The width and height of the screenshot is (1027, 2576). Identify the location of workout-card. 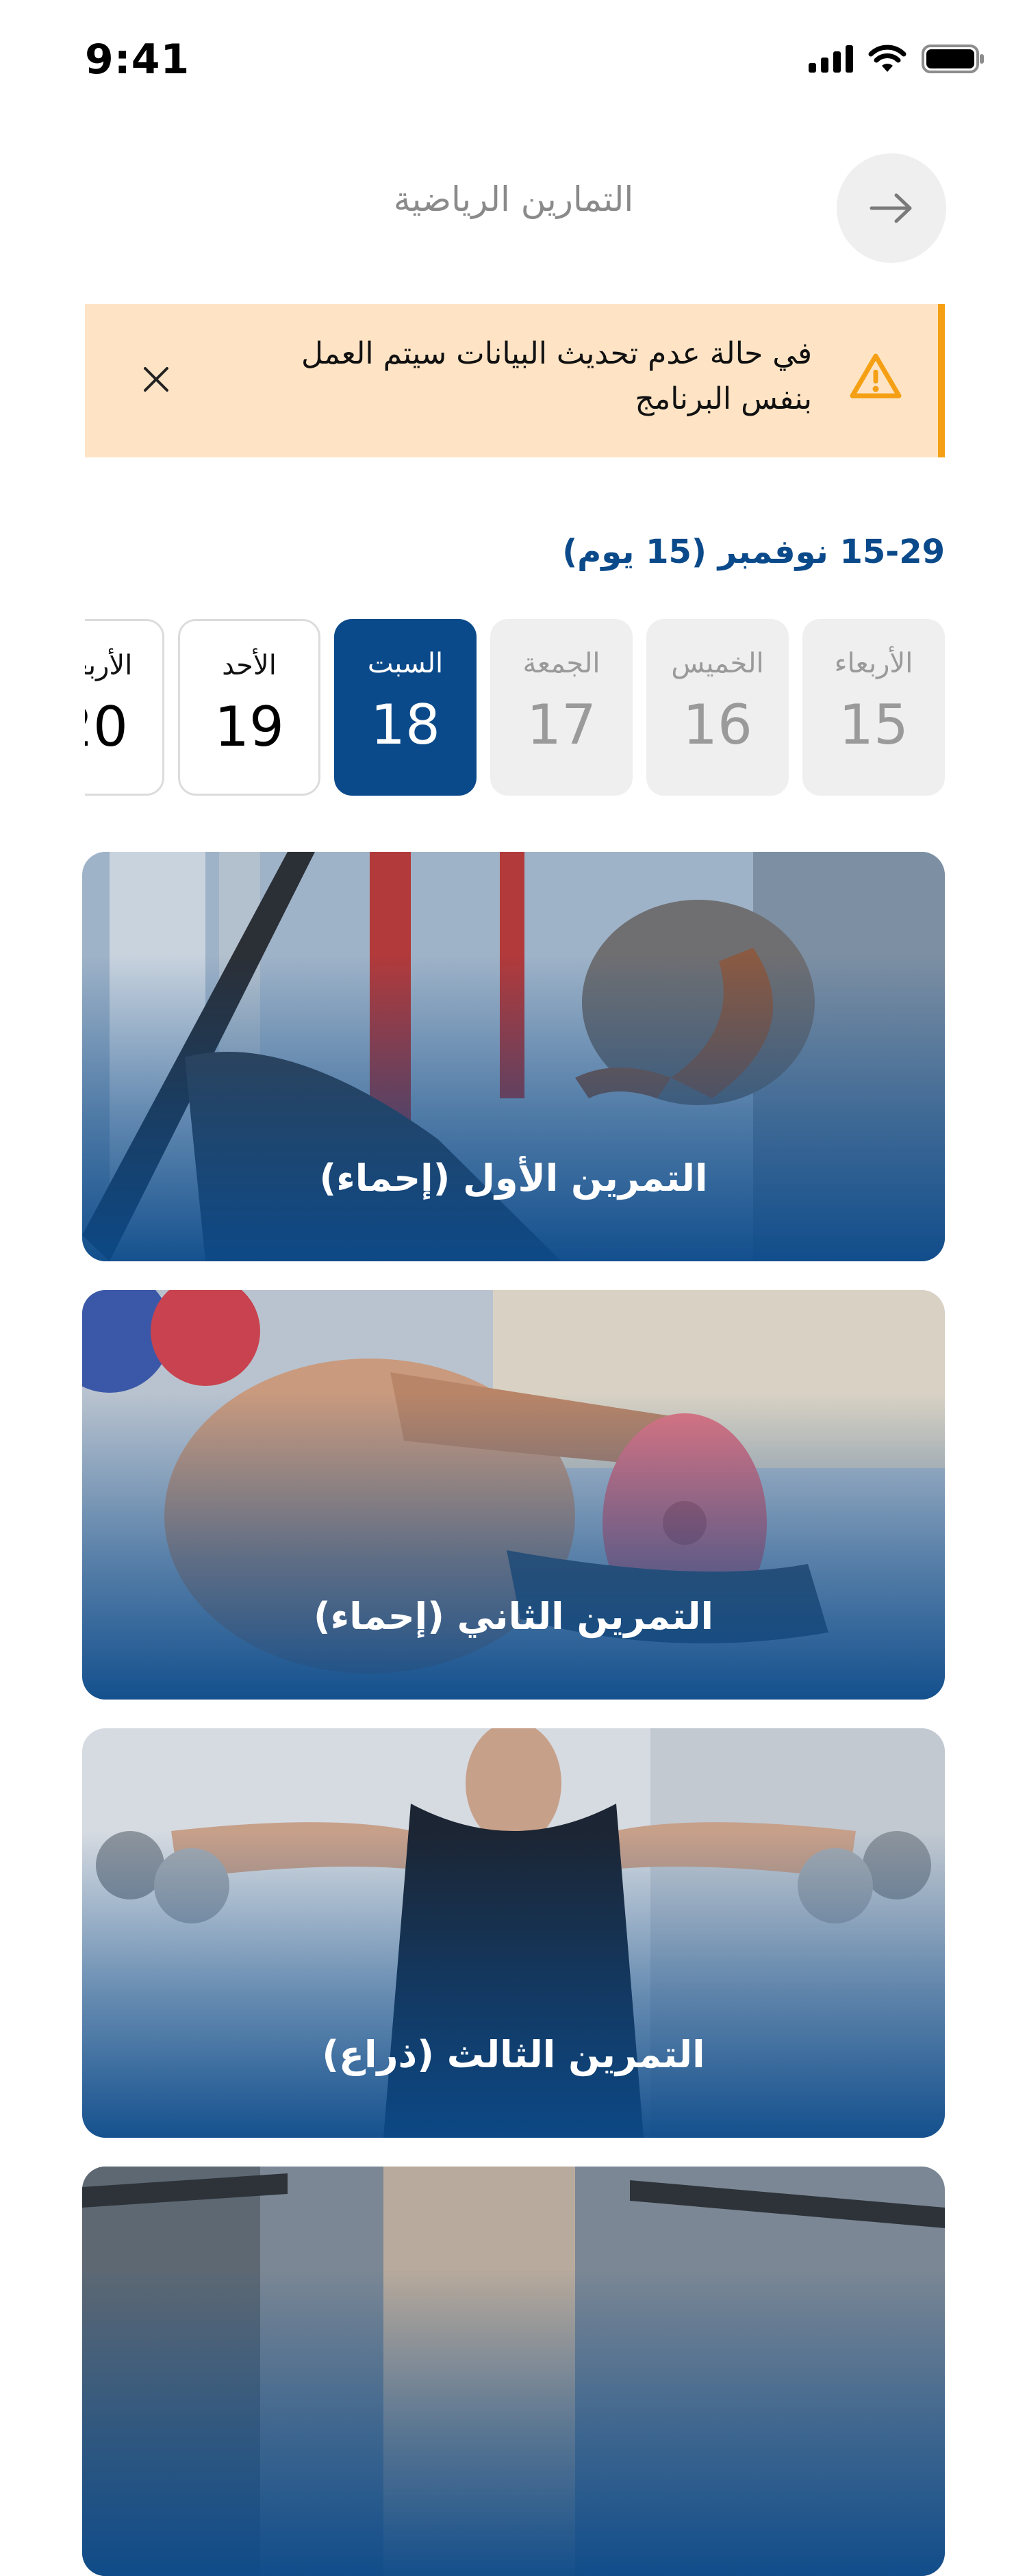
(513, 2371).